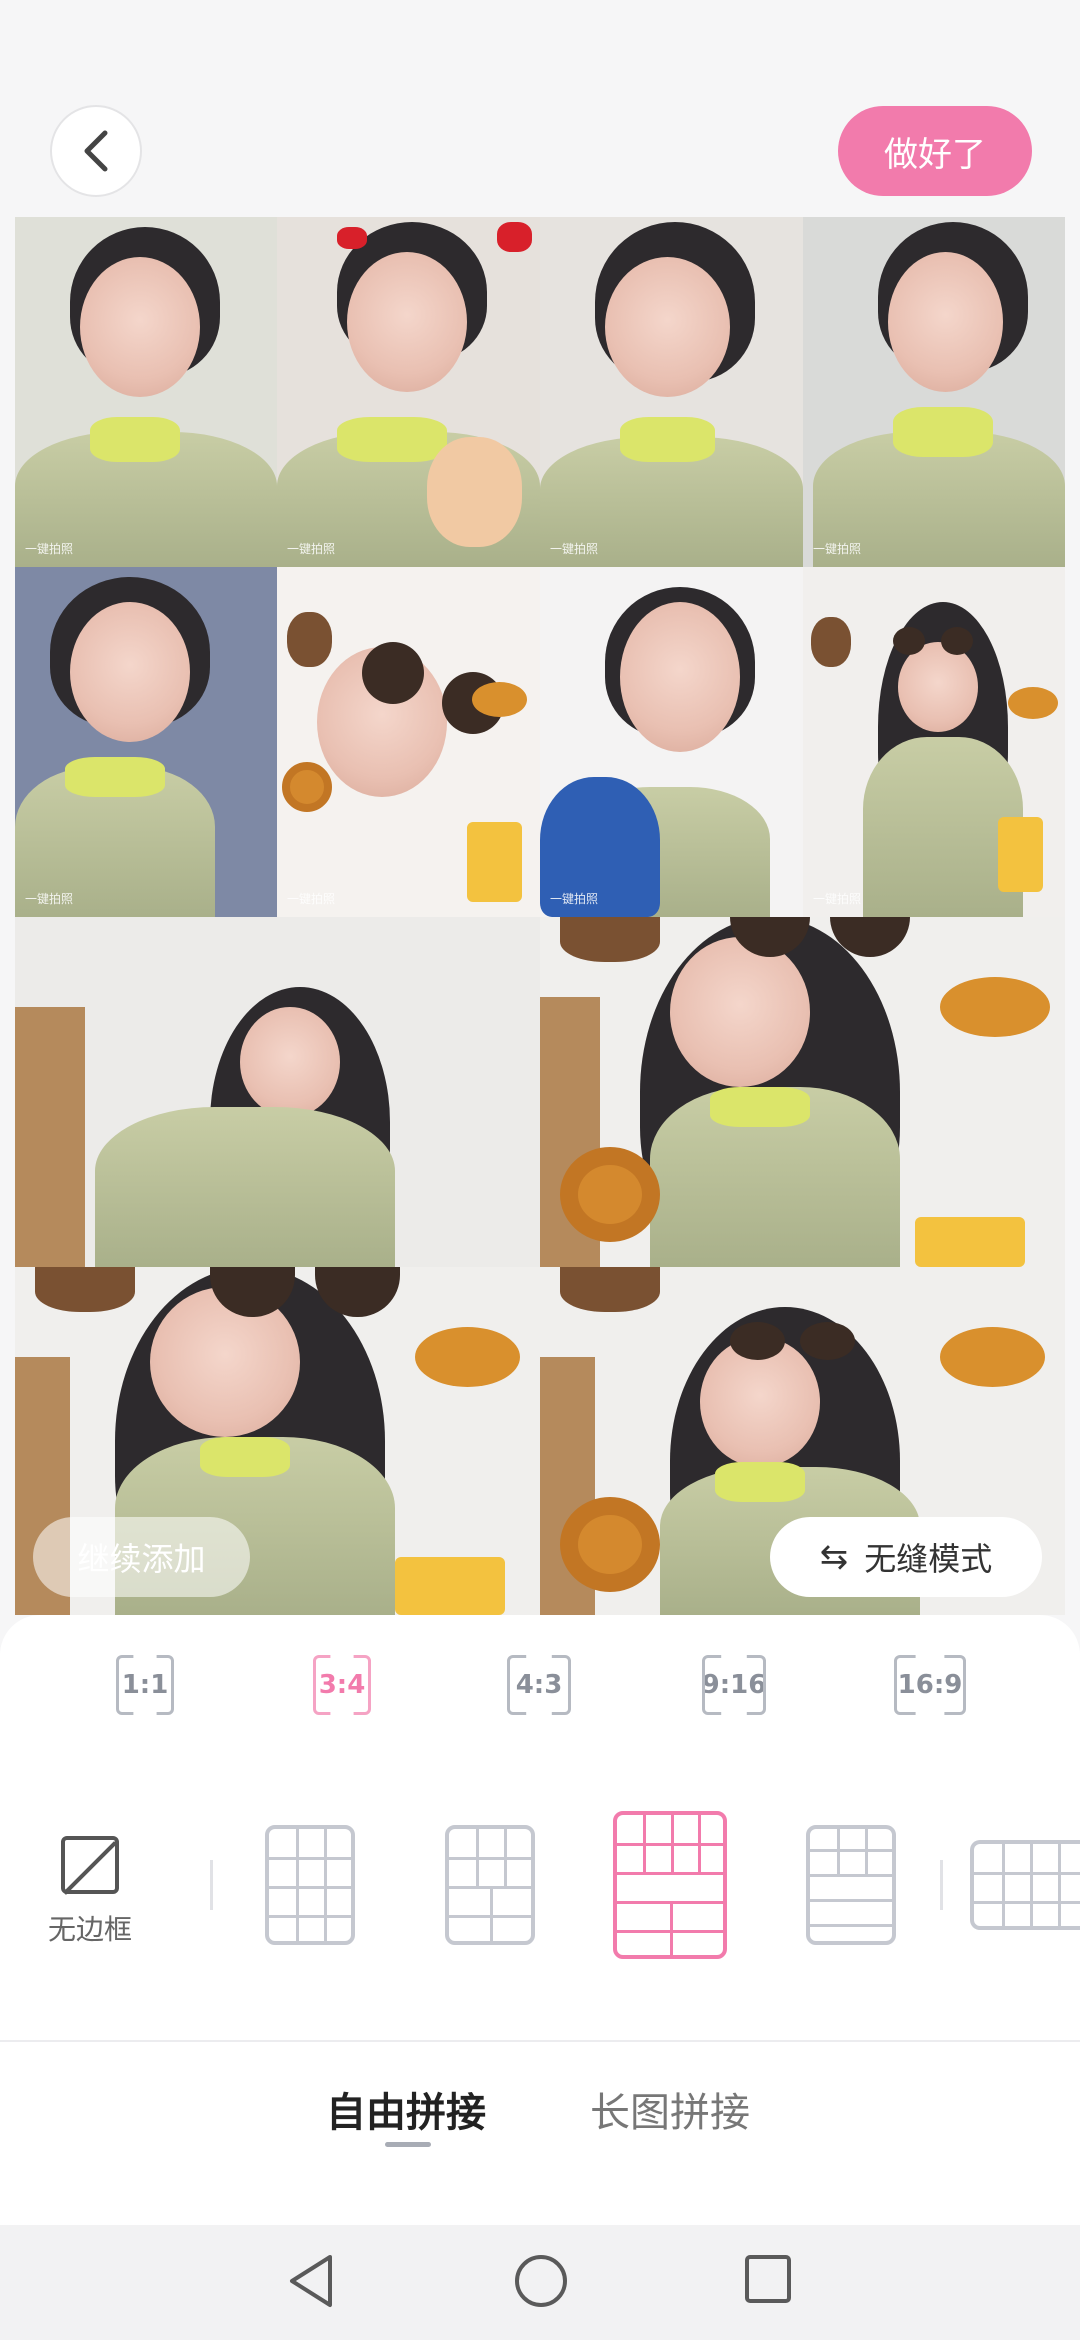  I want to click on swap-arrows-icon: ⇆, so click(834, 1557).